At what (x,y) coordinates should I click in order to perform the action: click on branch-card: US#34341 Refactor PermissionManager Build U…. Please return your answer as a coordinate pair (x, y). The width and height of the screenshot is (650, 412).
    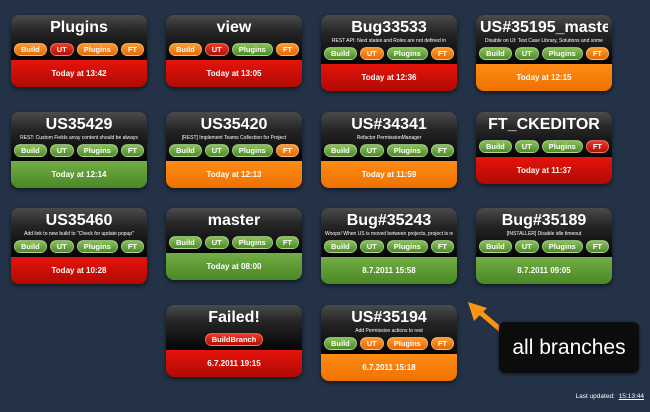
    Looking at the image, I should click on (389, 150).